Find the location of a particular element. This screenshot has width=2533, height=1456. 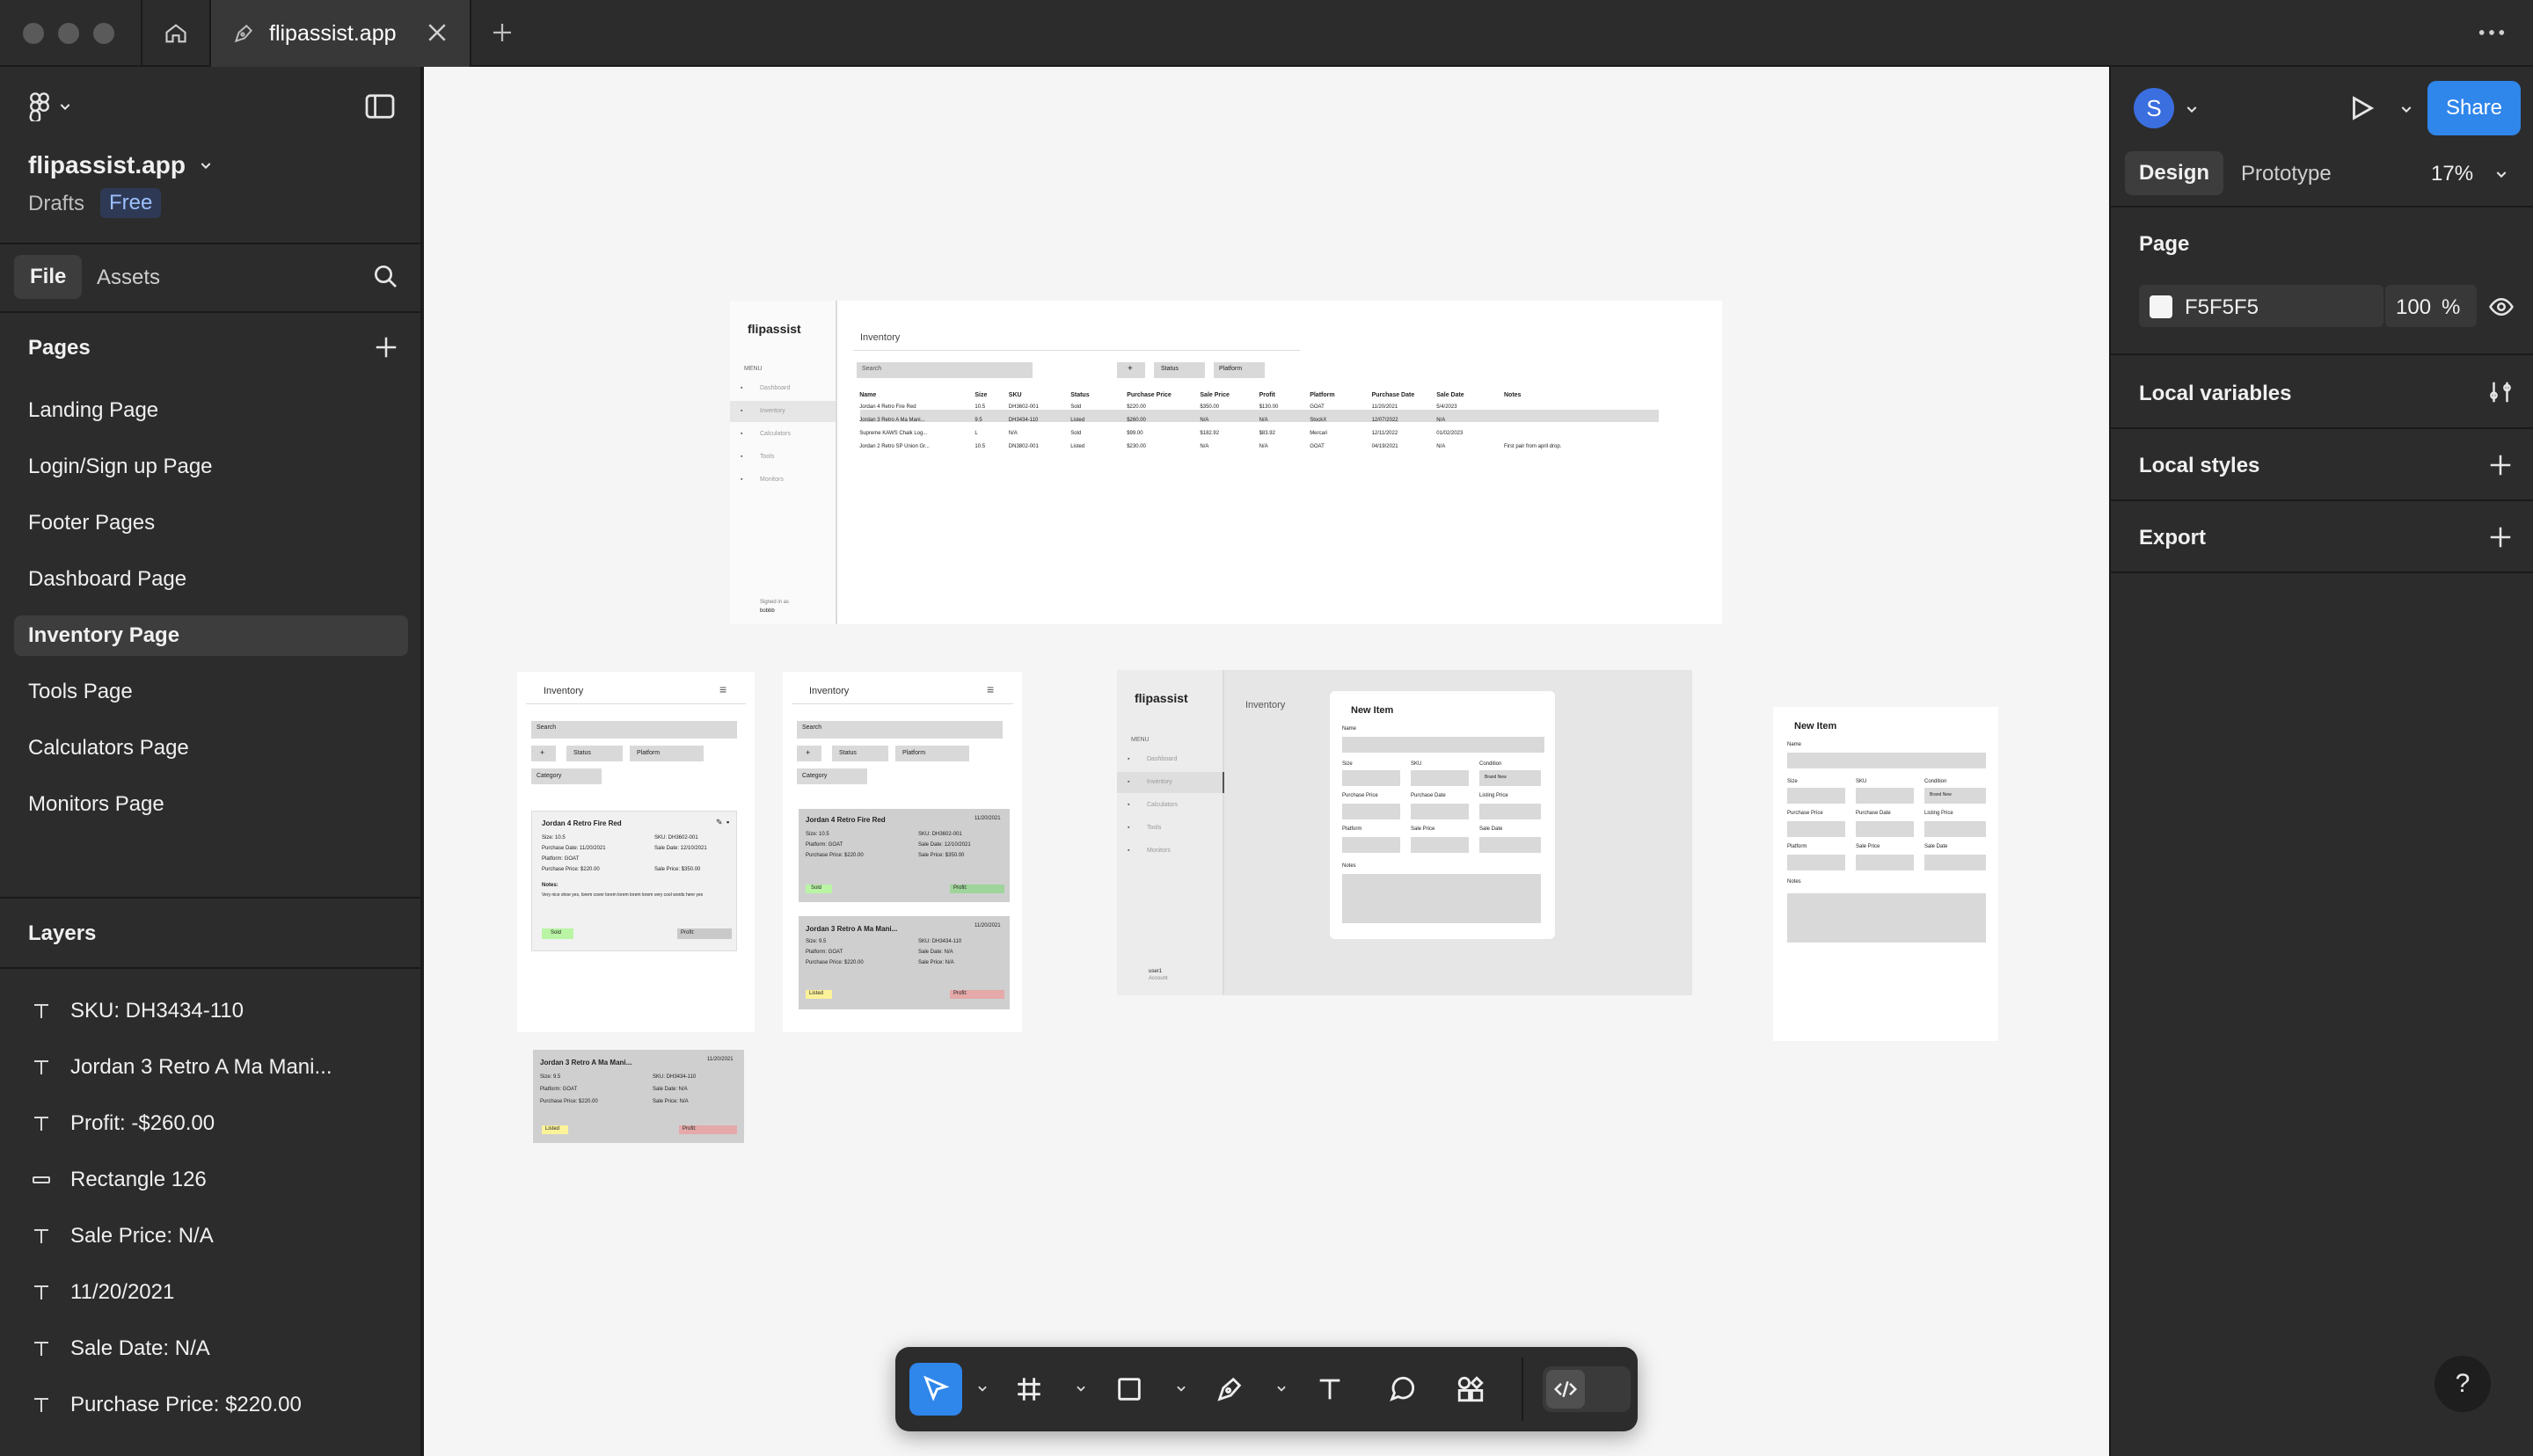

sku-field is located at coordinates (1440, 778).